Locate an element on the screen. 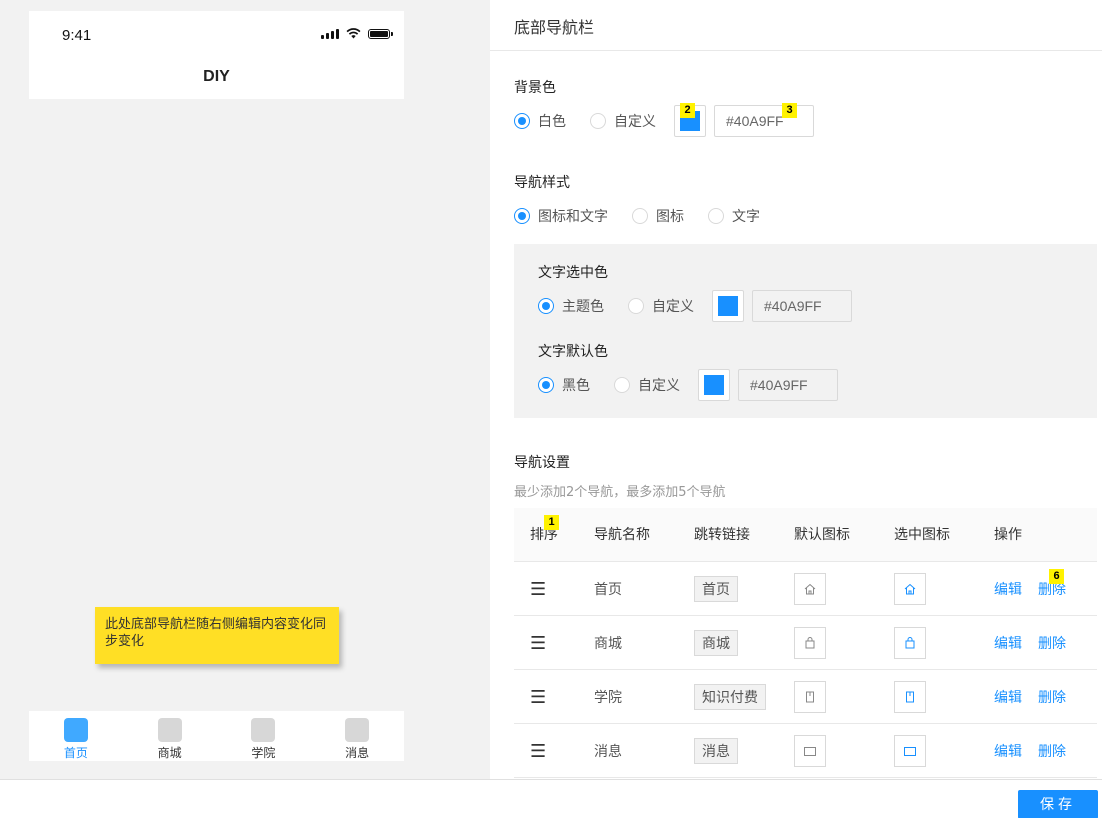  radio-icon-only: 图标 is located at coordinates (658, 216).